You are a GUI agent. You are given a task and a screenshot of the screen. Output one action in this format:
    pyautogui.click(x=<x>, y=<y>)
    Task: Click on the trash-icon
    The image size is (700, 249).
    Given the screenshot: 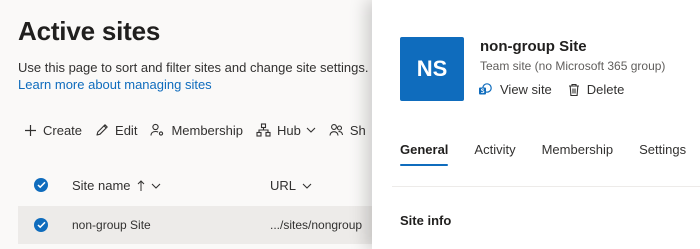 What is the action you would take?
    pyautogui.click(x=573, y=89)
    